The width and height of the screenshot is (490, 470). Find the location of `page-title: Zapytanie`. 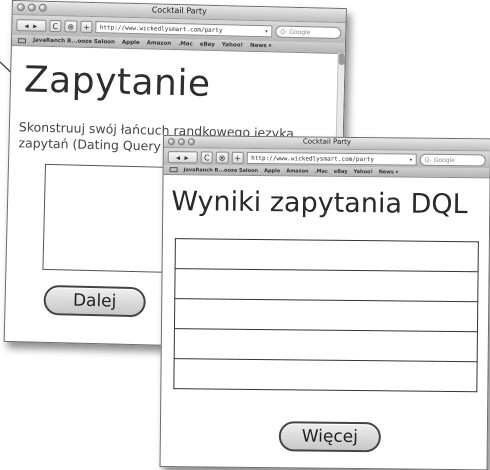

page-title: Zapytanie is located at coordinates (117, 82).